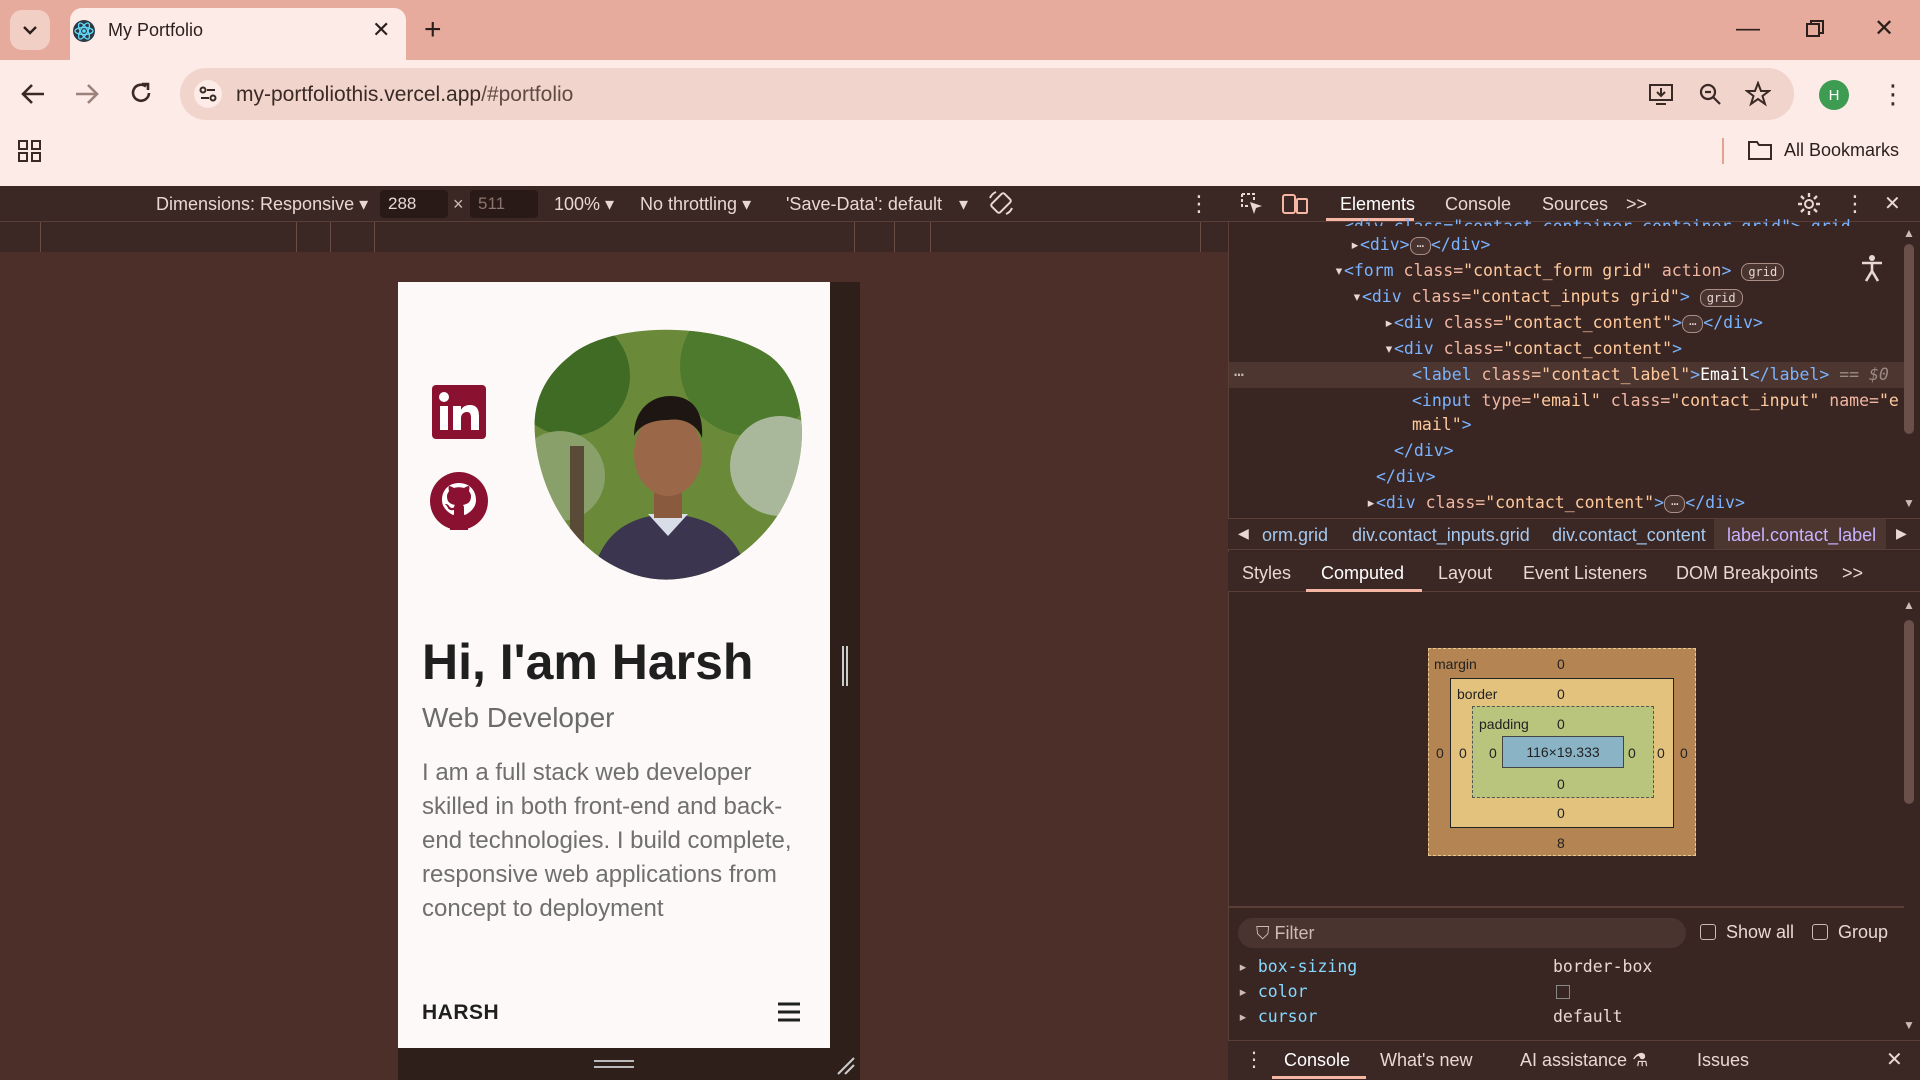 This screenshot has height=1080, width=1920. I want to click on breadcrumb-item-active: label.contact_label, so click(1801, 535).